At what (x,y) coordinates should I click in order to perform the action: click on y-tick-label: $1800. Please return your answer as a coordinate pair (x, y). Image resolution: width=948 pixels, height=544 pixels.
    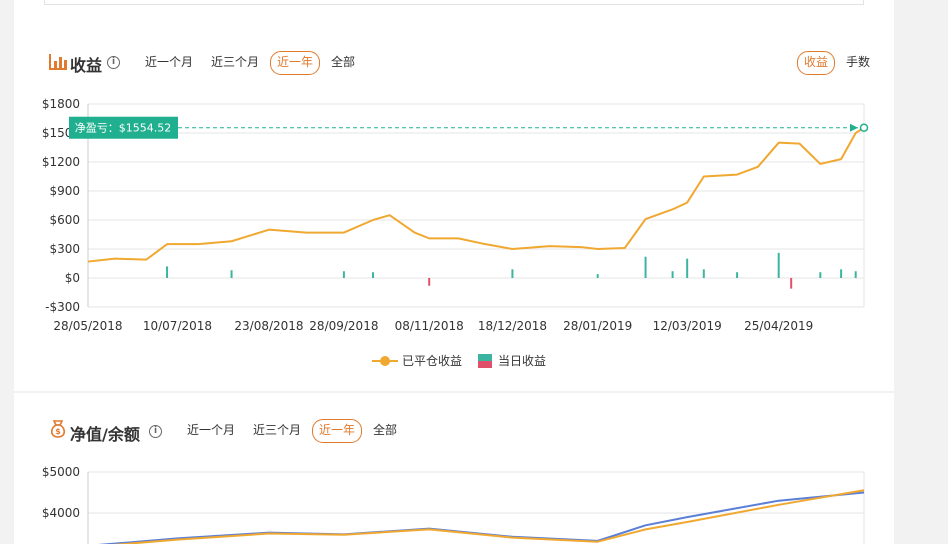
    Looking at the image, I should click on (61, 104).